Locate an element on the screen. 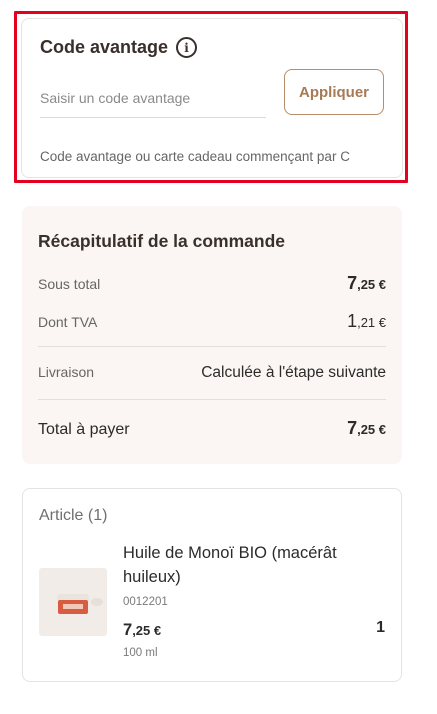 Image resolution: width=437 pixels, height=714 pixels. summary-title: Récapitulatif de la commande is located at coordinates (162, 241).